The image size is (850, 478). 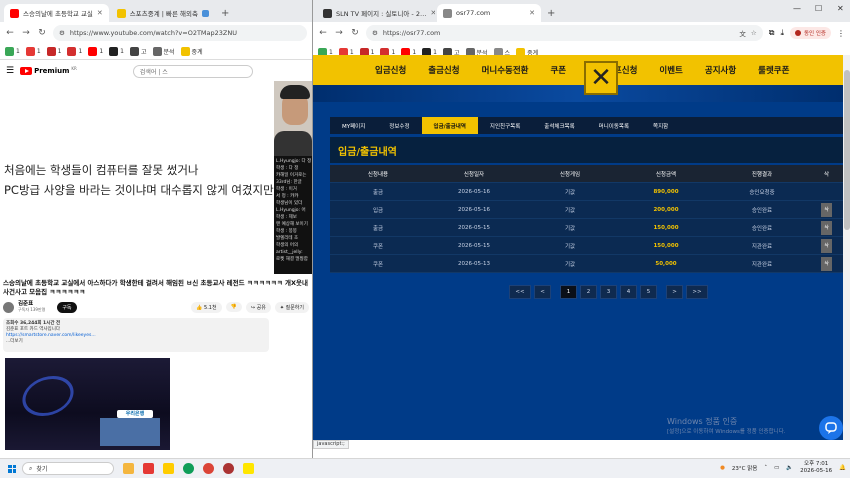 I want to click on page-first-button: <<, so click(x=520, y=292).